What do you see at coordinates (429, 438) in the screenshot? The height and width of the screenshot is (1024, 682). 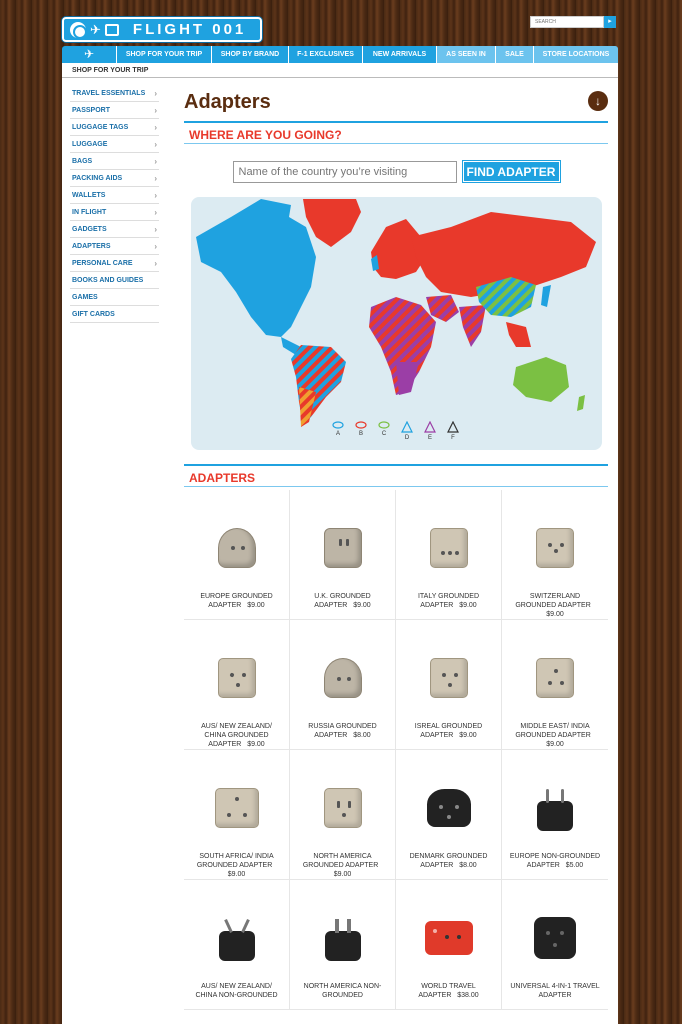 I see `legend-label-e: E` at bounding box center [429, 438].